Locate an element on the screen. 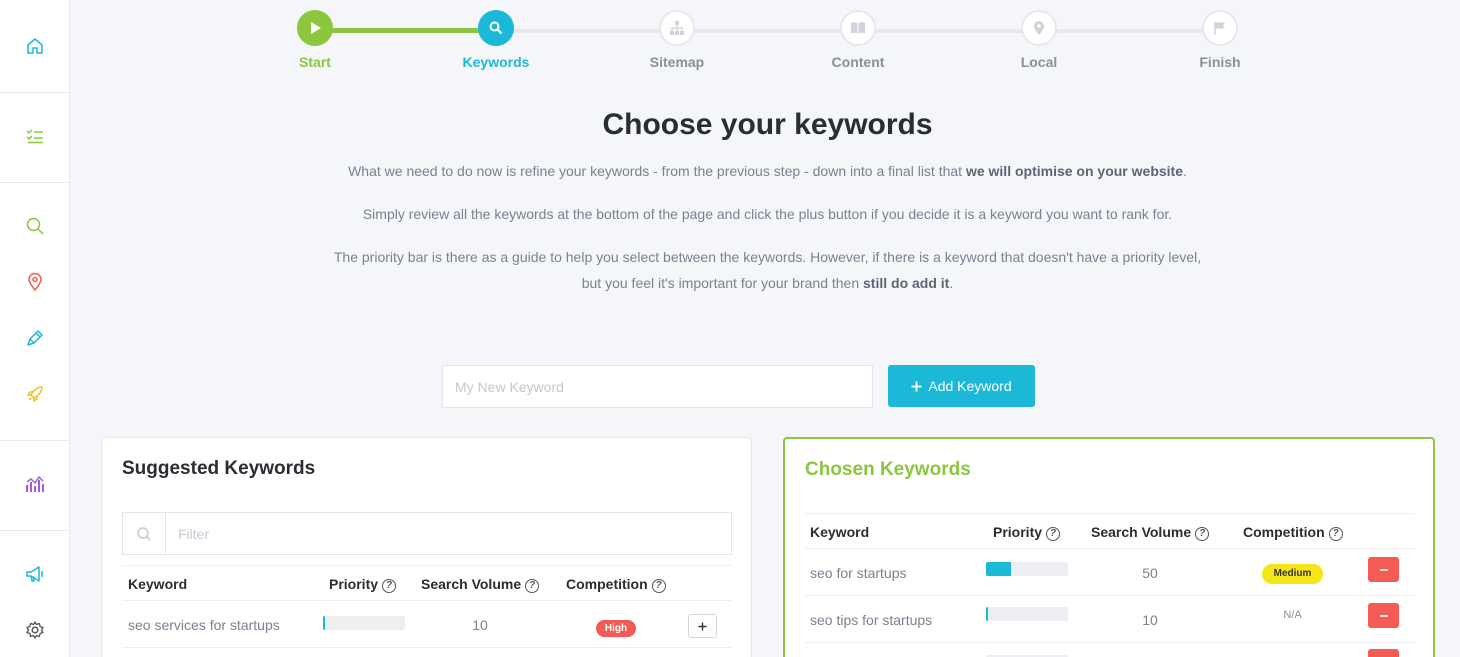 The width and height of the screenshot is (1460, 657). sidebar-item-search is located at coordinates (35, 226).